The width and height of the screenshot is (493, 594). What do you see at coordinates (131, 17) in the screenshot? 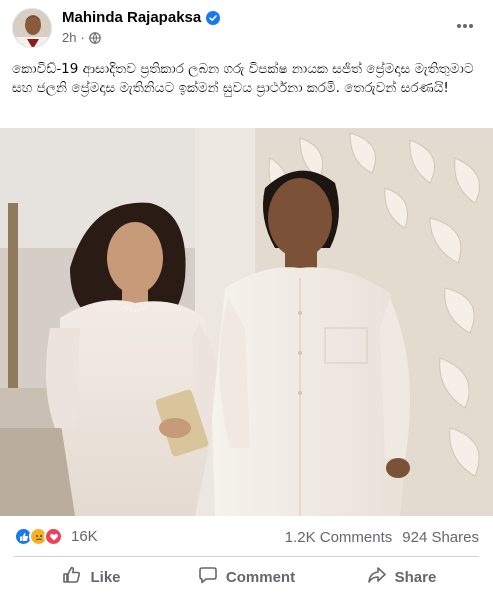
I see `author-name-text: Mahinda Rajapaksa` at bounding box center [131, 17].